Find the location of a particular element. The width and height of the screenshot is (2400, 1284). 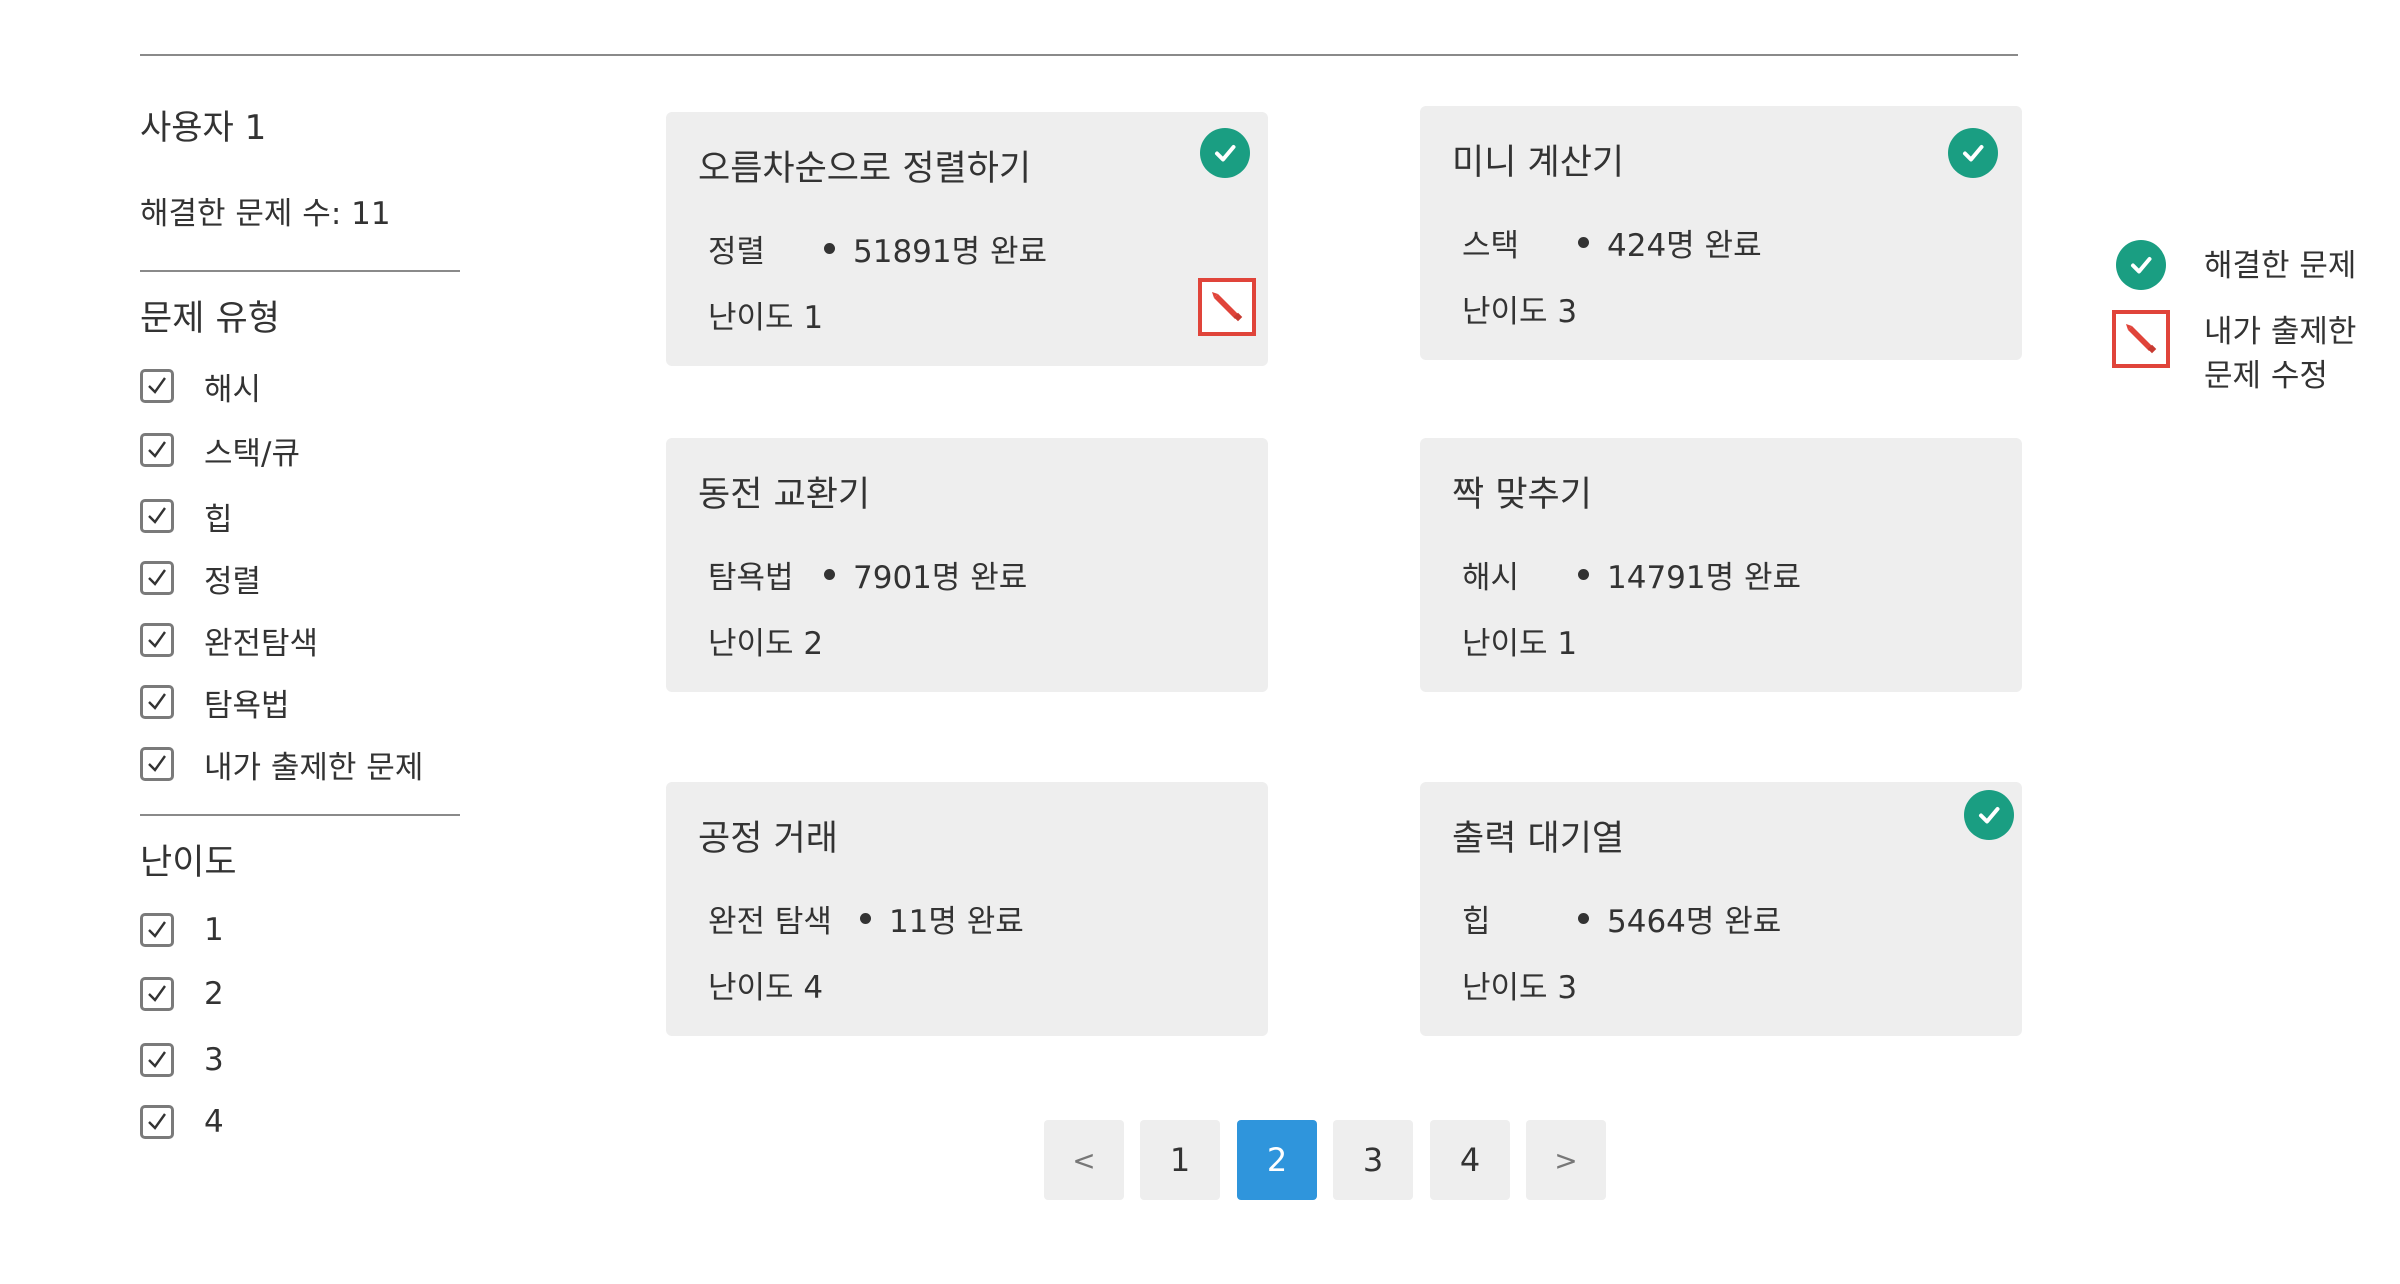

legend-edit-label-line1: 내가 출제한 is located at coordinates (2280, 332).